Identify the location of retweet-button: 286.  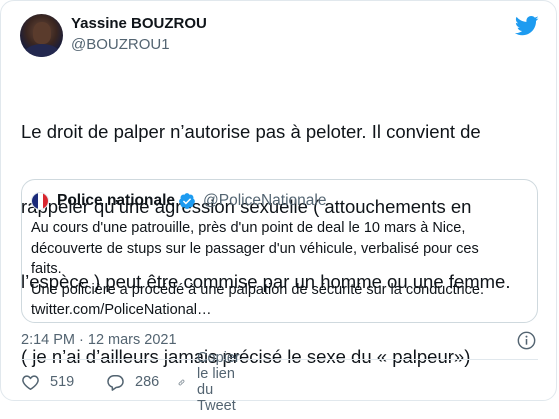
(132, 382).